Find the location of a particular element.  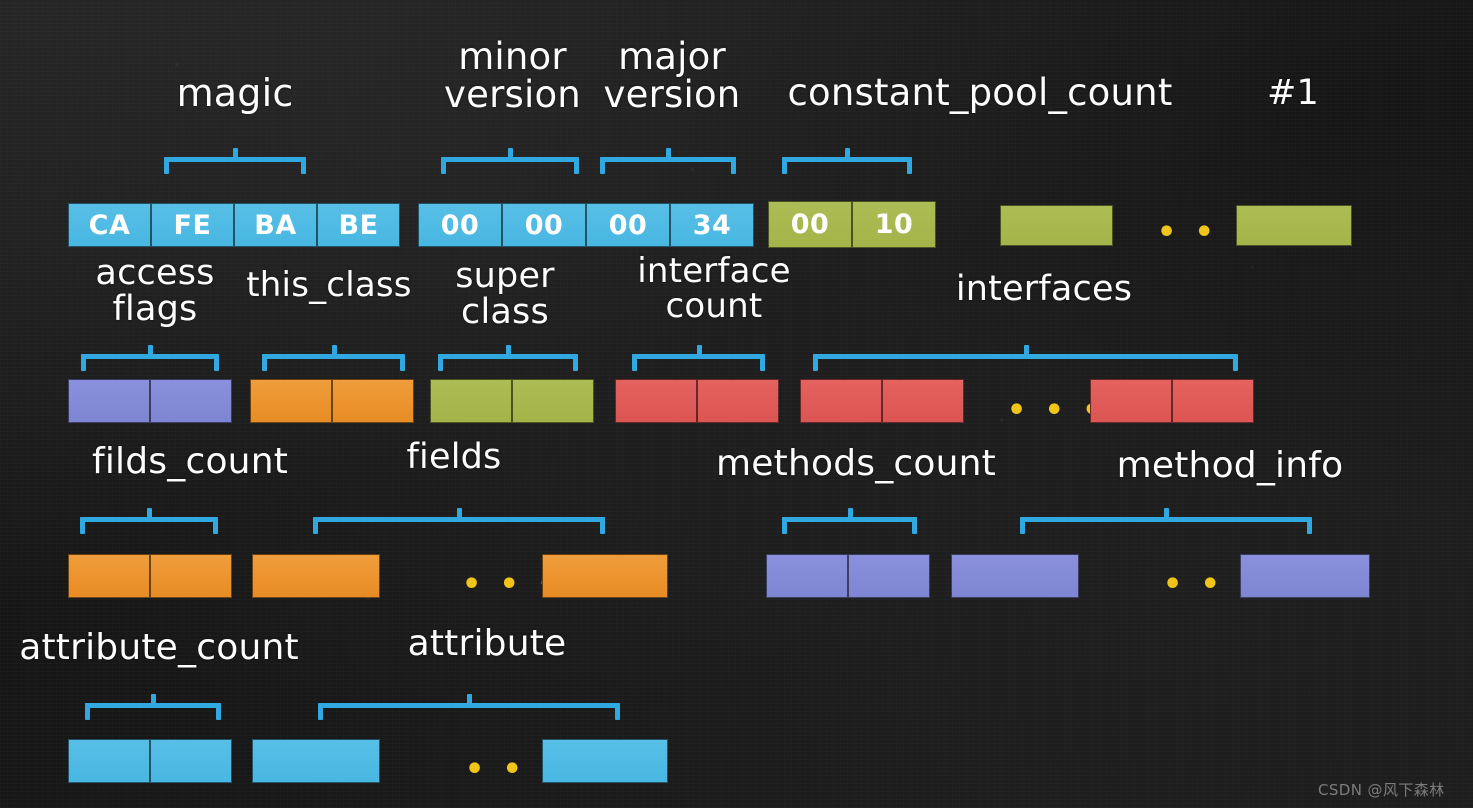

byte-cell: CA is located at coordinates (109, 225).